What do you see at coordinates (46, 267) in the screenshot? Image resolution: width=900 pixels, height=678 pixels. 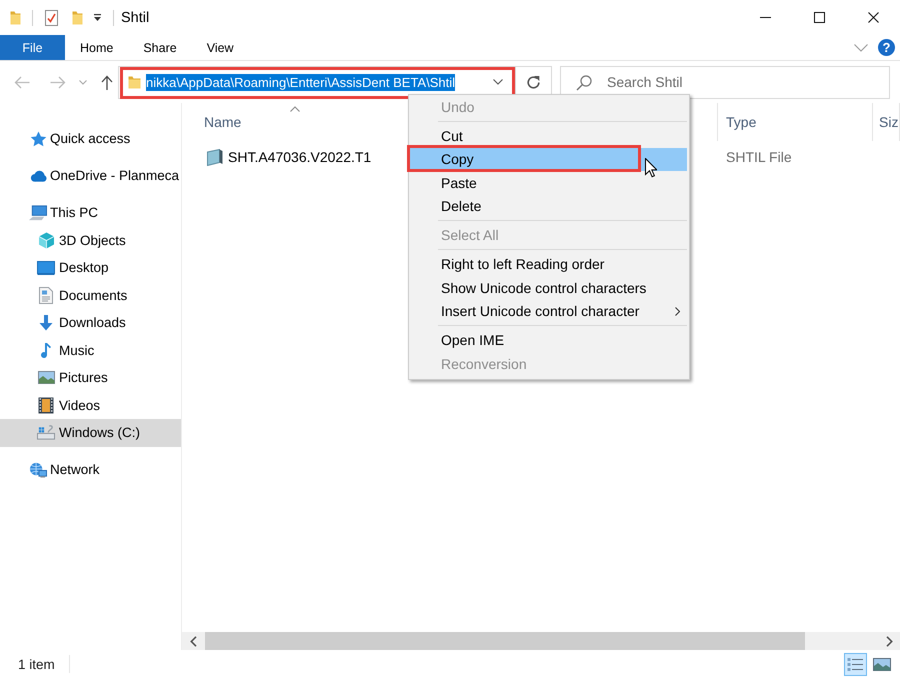 I see `monitor-icon` at bounding box center [46, 267].